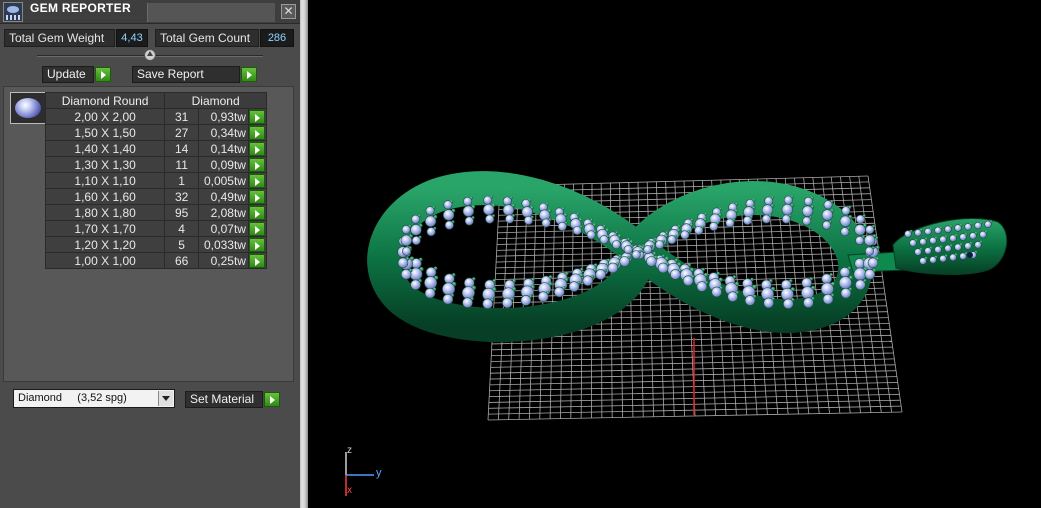  I want to click on table-row: 1,30 X 1,30 11 0,09tw, so click(156, 164).